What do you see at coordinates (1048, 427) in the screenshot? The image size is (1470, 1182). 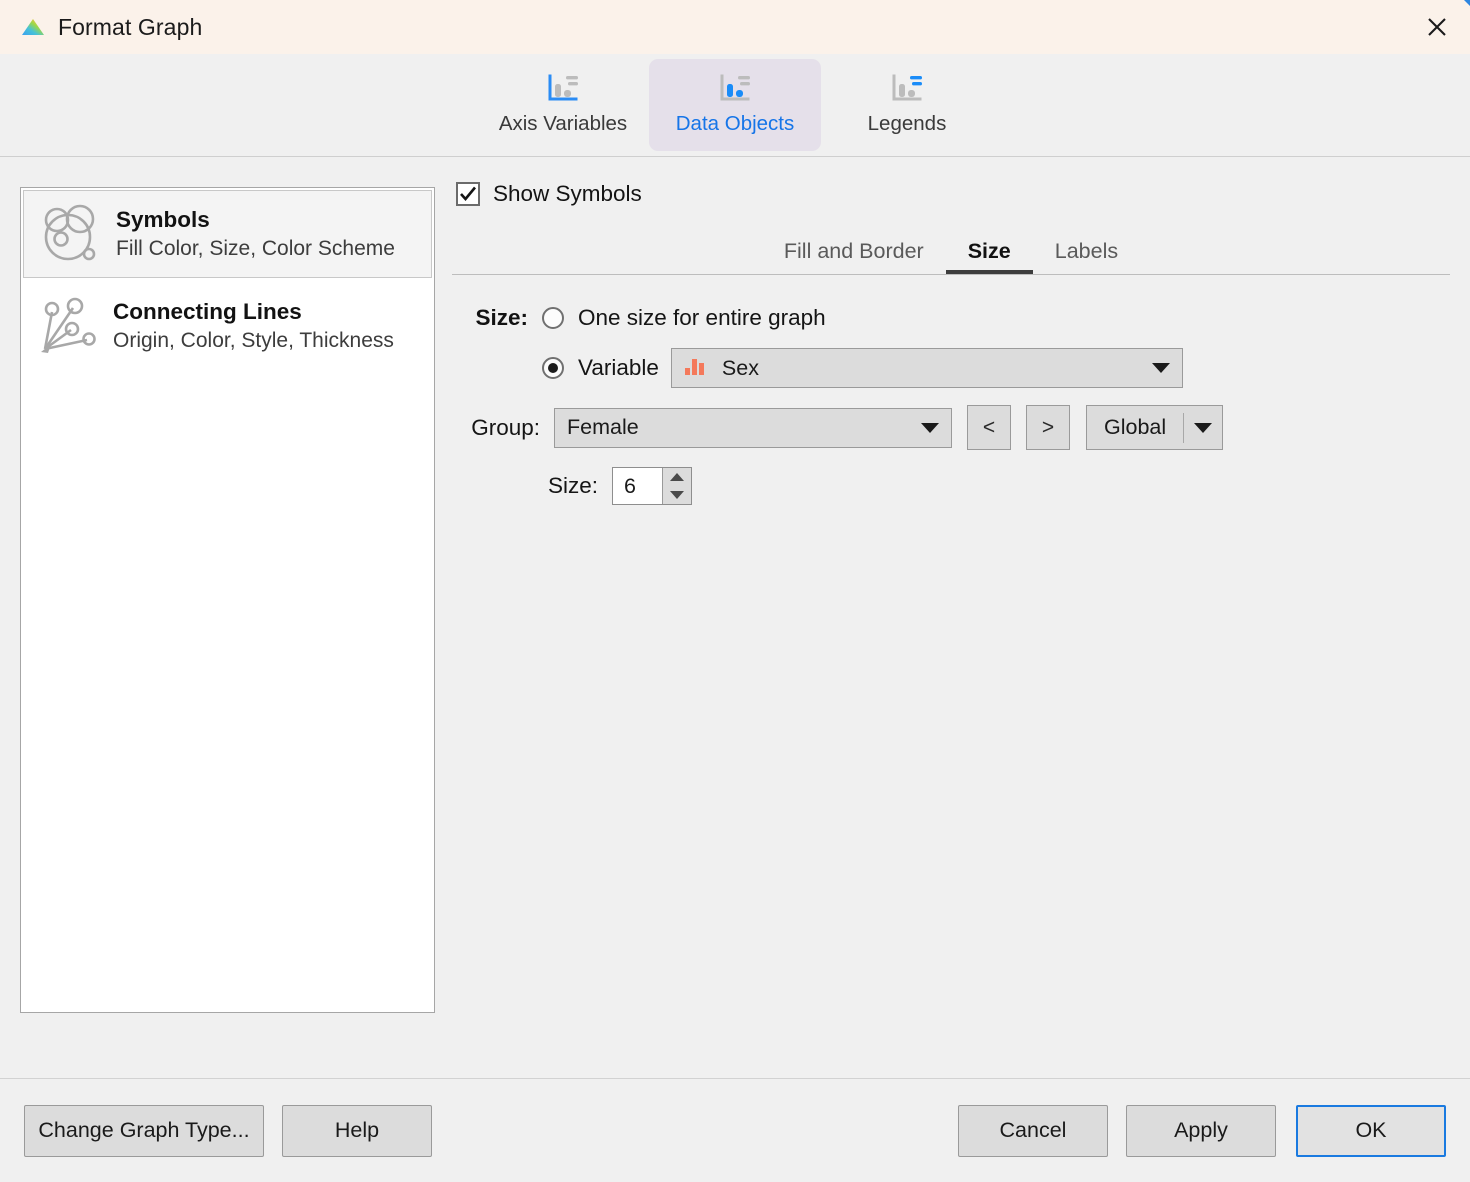 I see `next-group-button: >` at bounding box center [1048, 427].